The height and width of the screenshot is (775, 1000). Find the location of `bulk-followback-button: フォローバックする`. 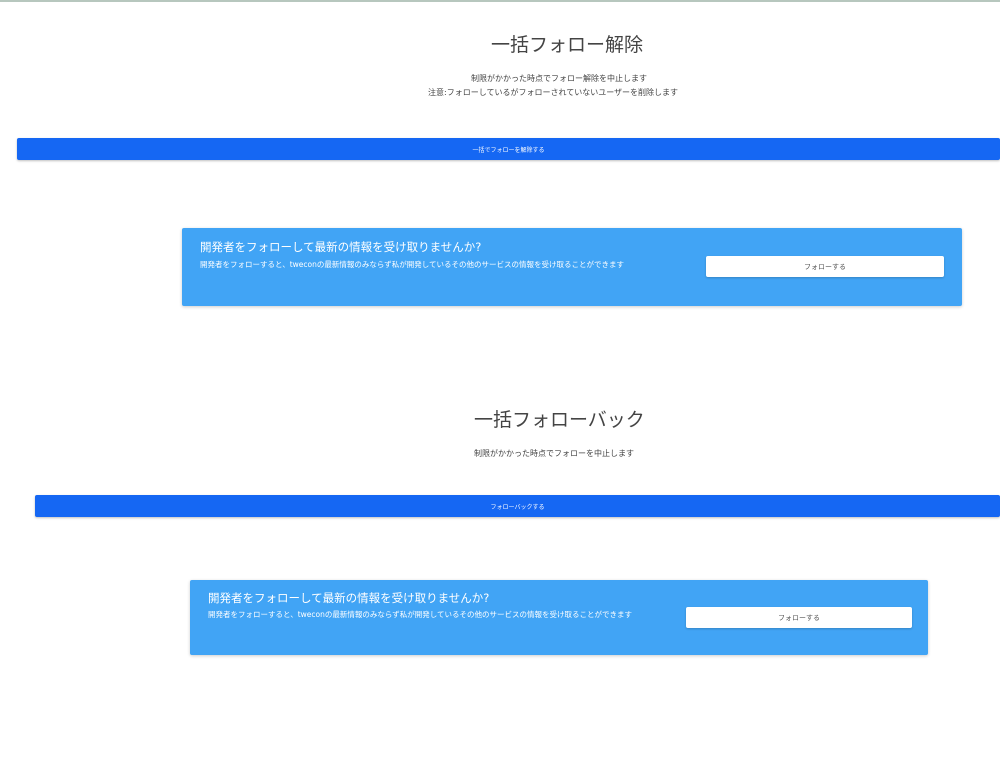

bulk-followback-button: フォローバックする is located at coordinates (517, 506).